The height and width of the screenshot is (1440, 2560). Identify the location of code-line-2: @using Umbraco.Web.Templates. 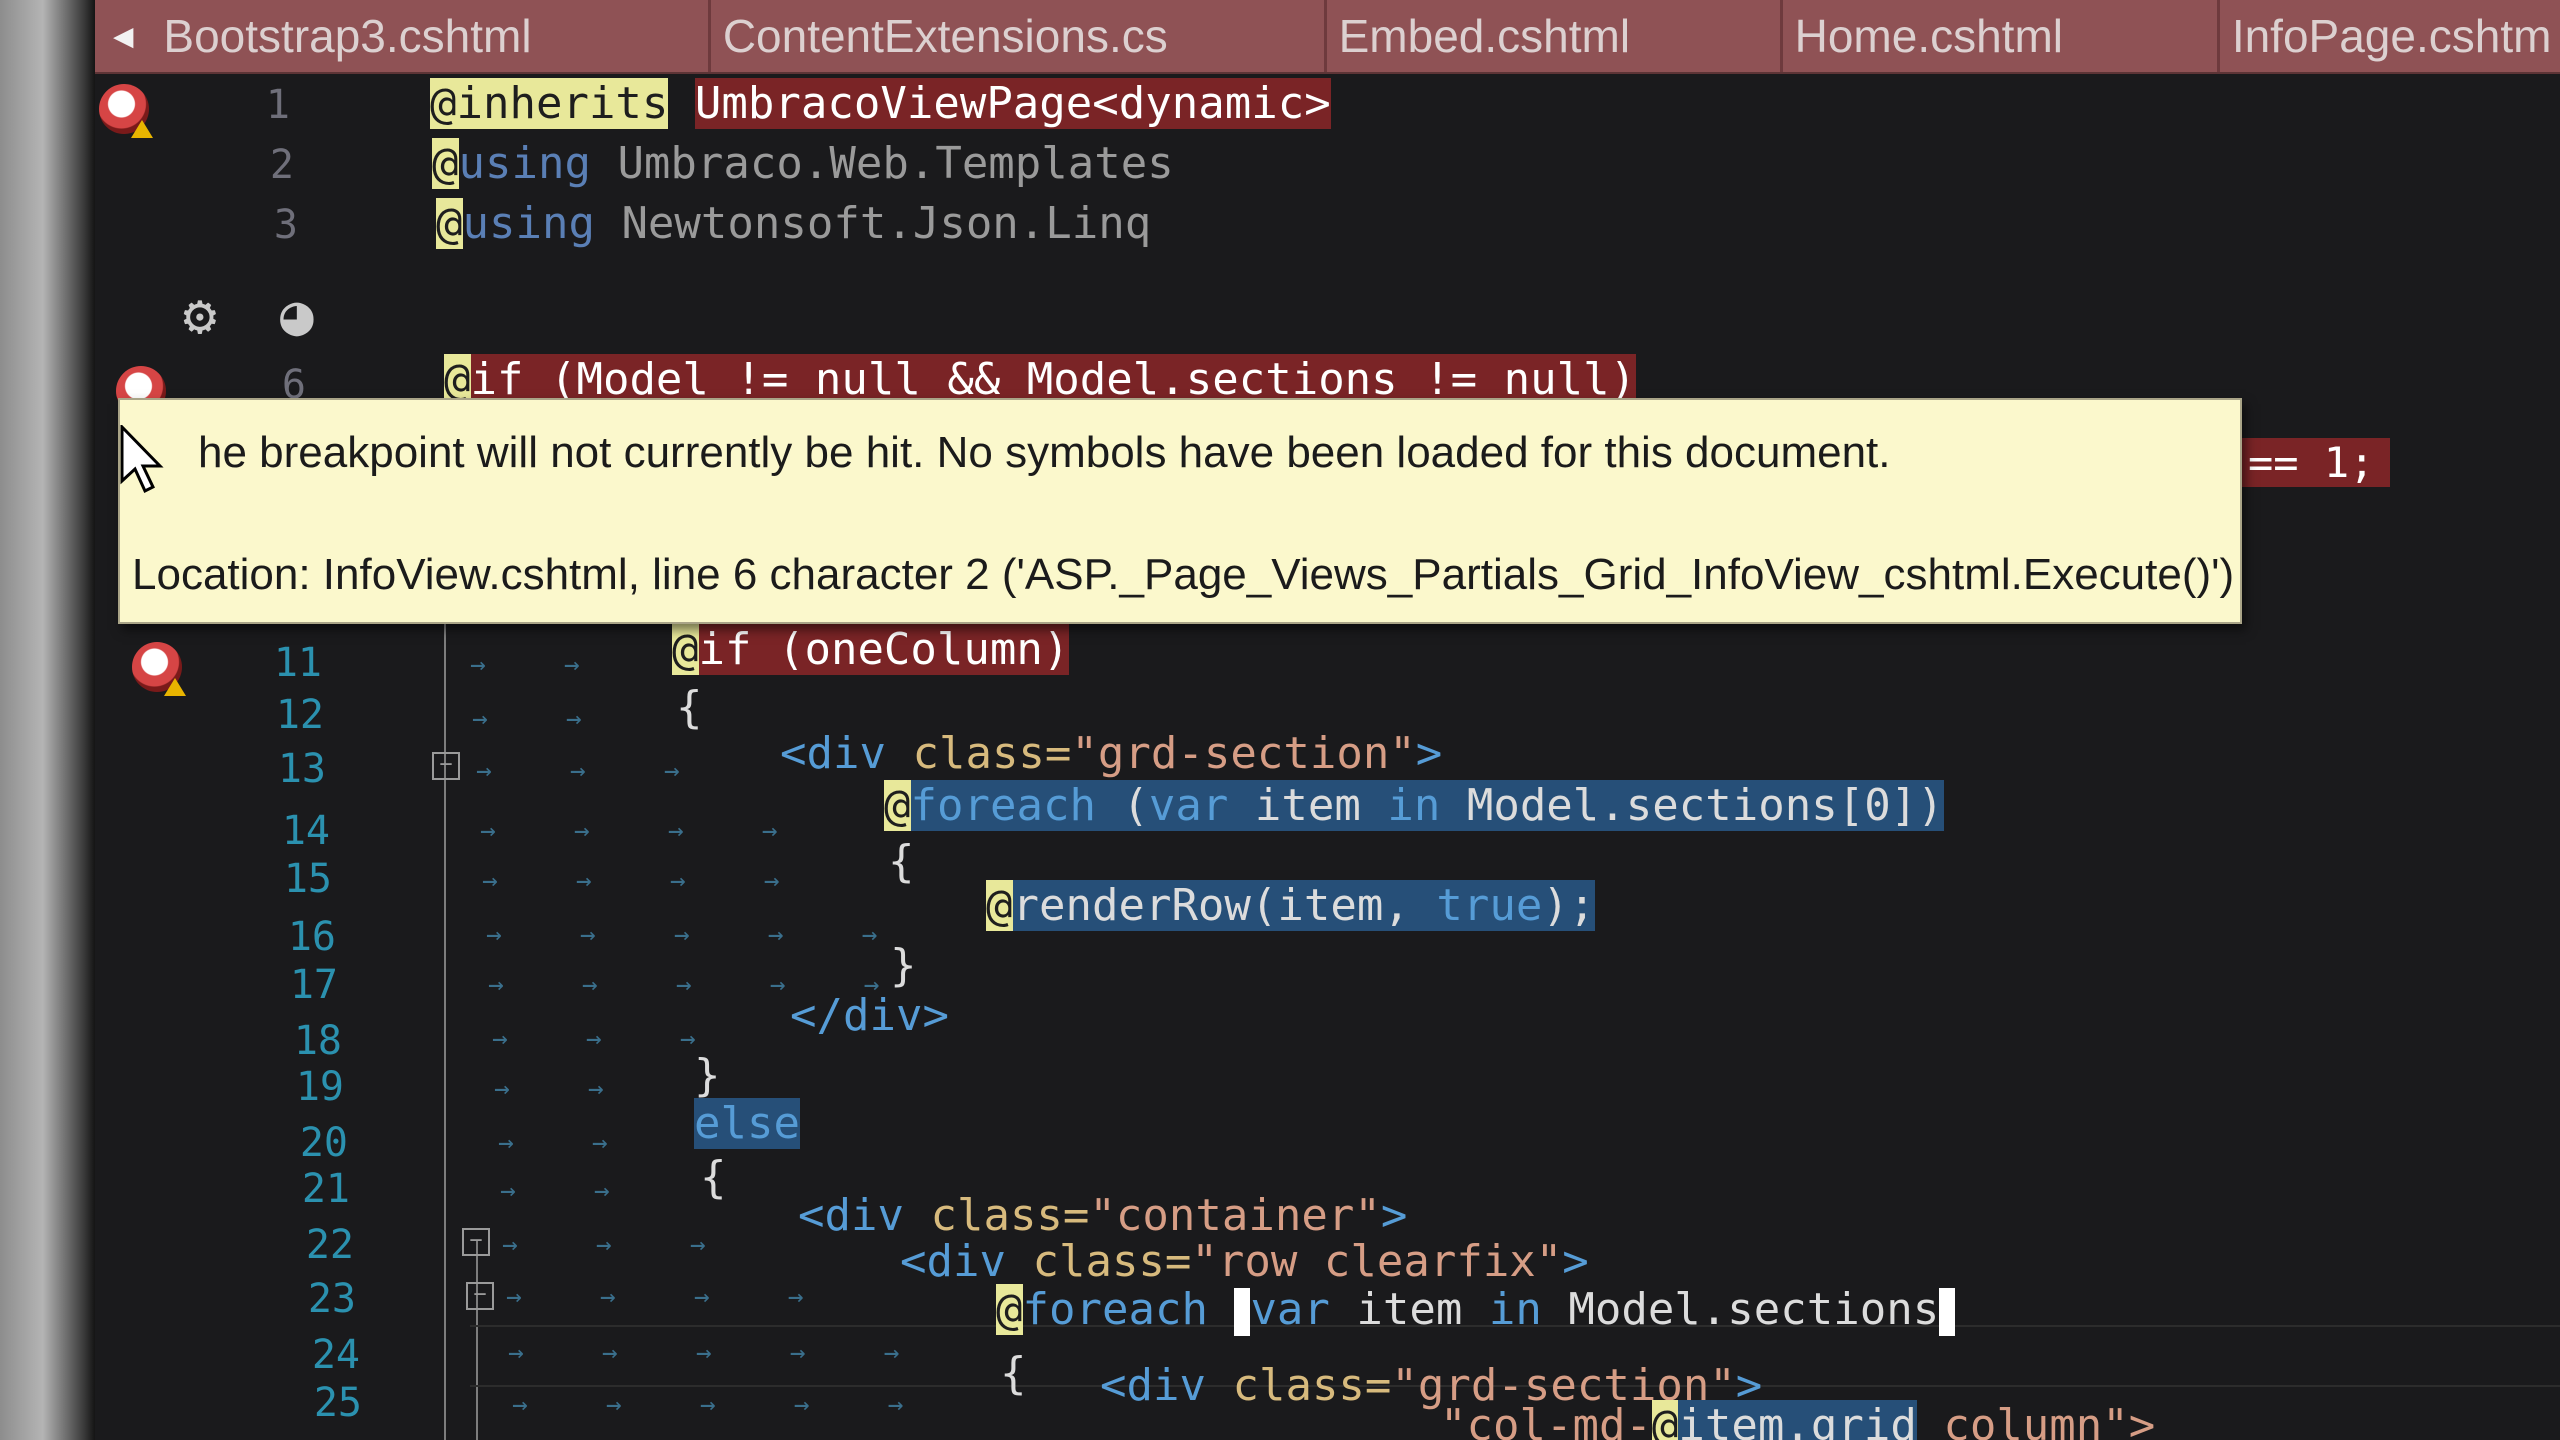
(803, 163).